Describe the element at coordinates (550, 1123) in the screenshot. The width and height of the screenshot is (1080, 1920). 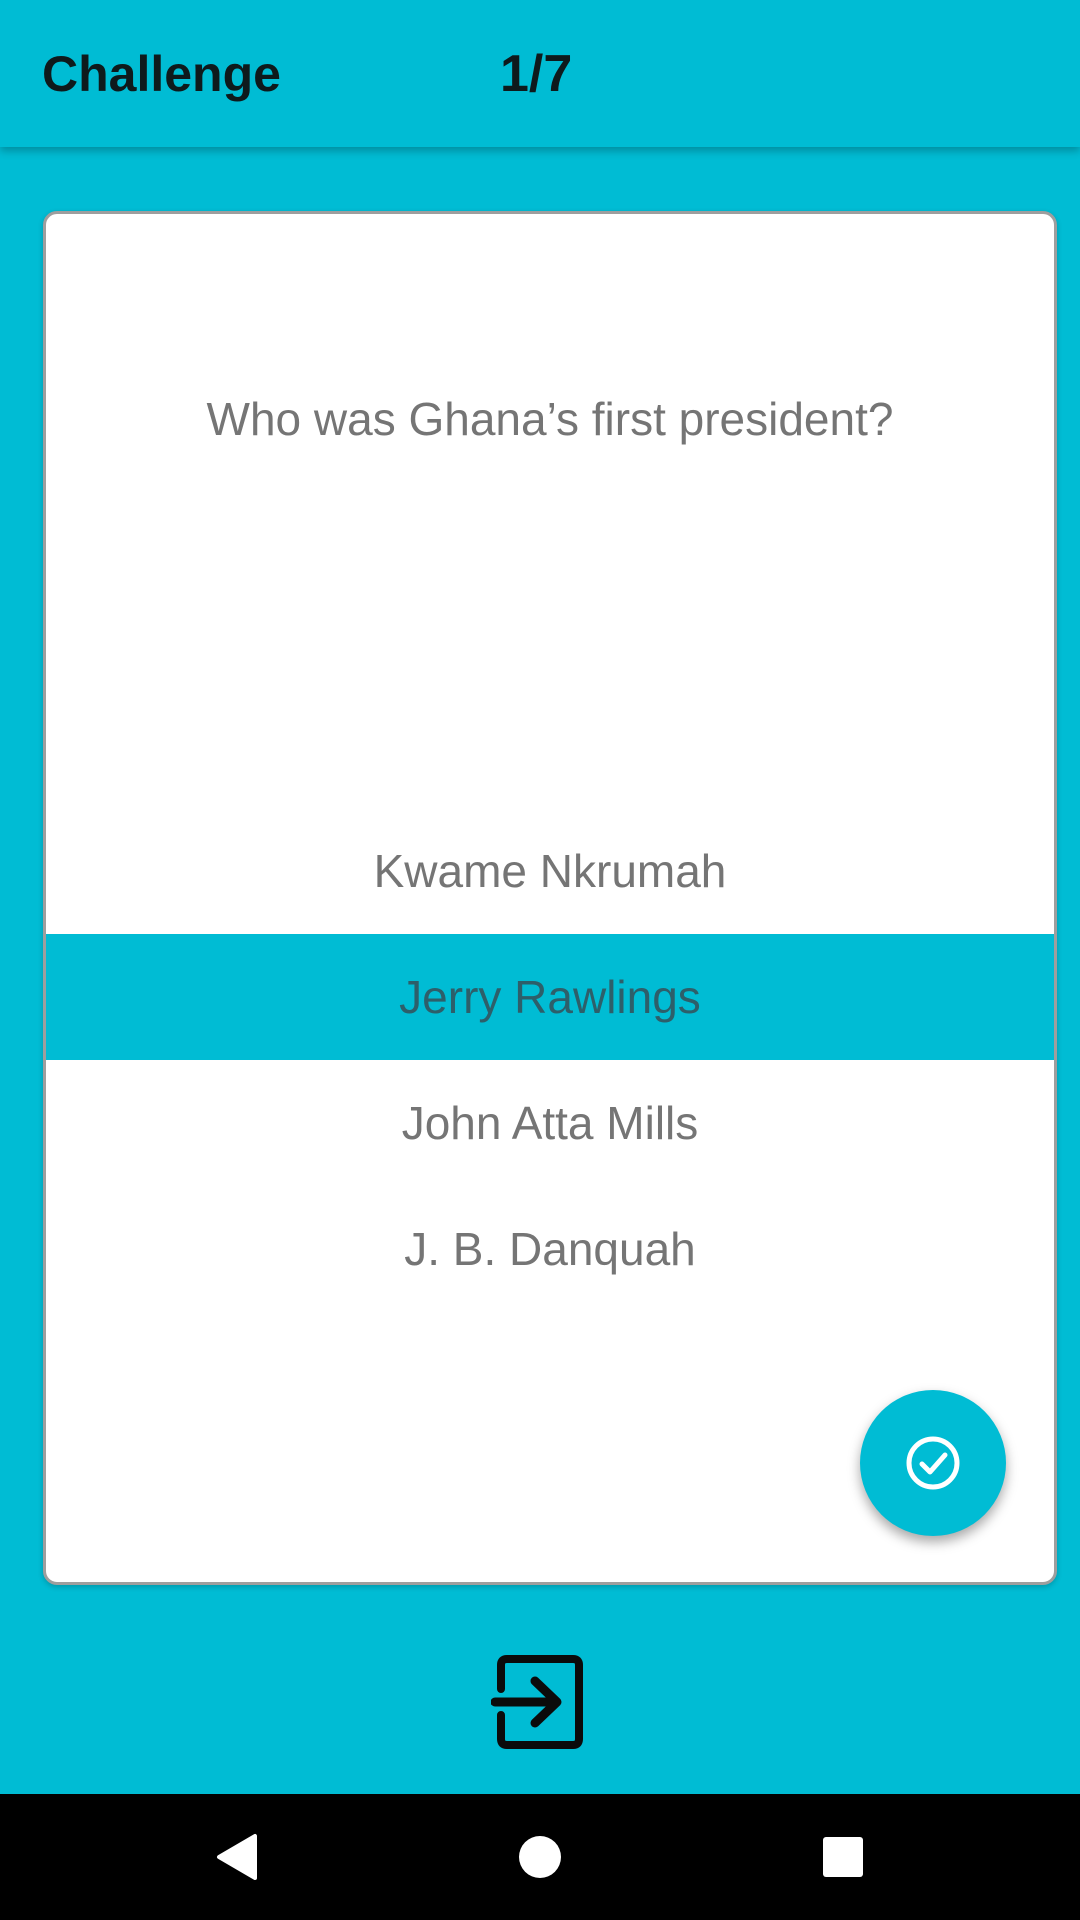
I see `answer-option: John Atta Mills` at that location.